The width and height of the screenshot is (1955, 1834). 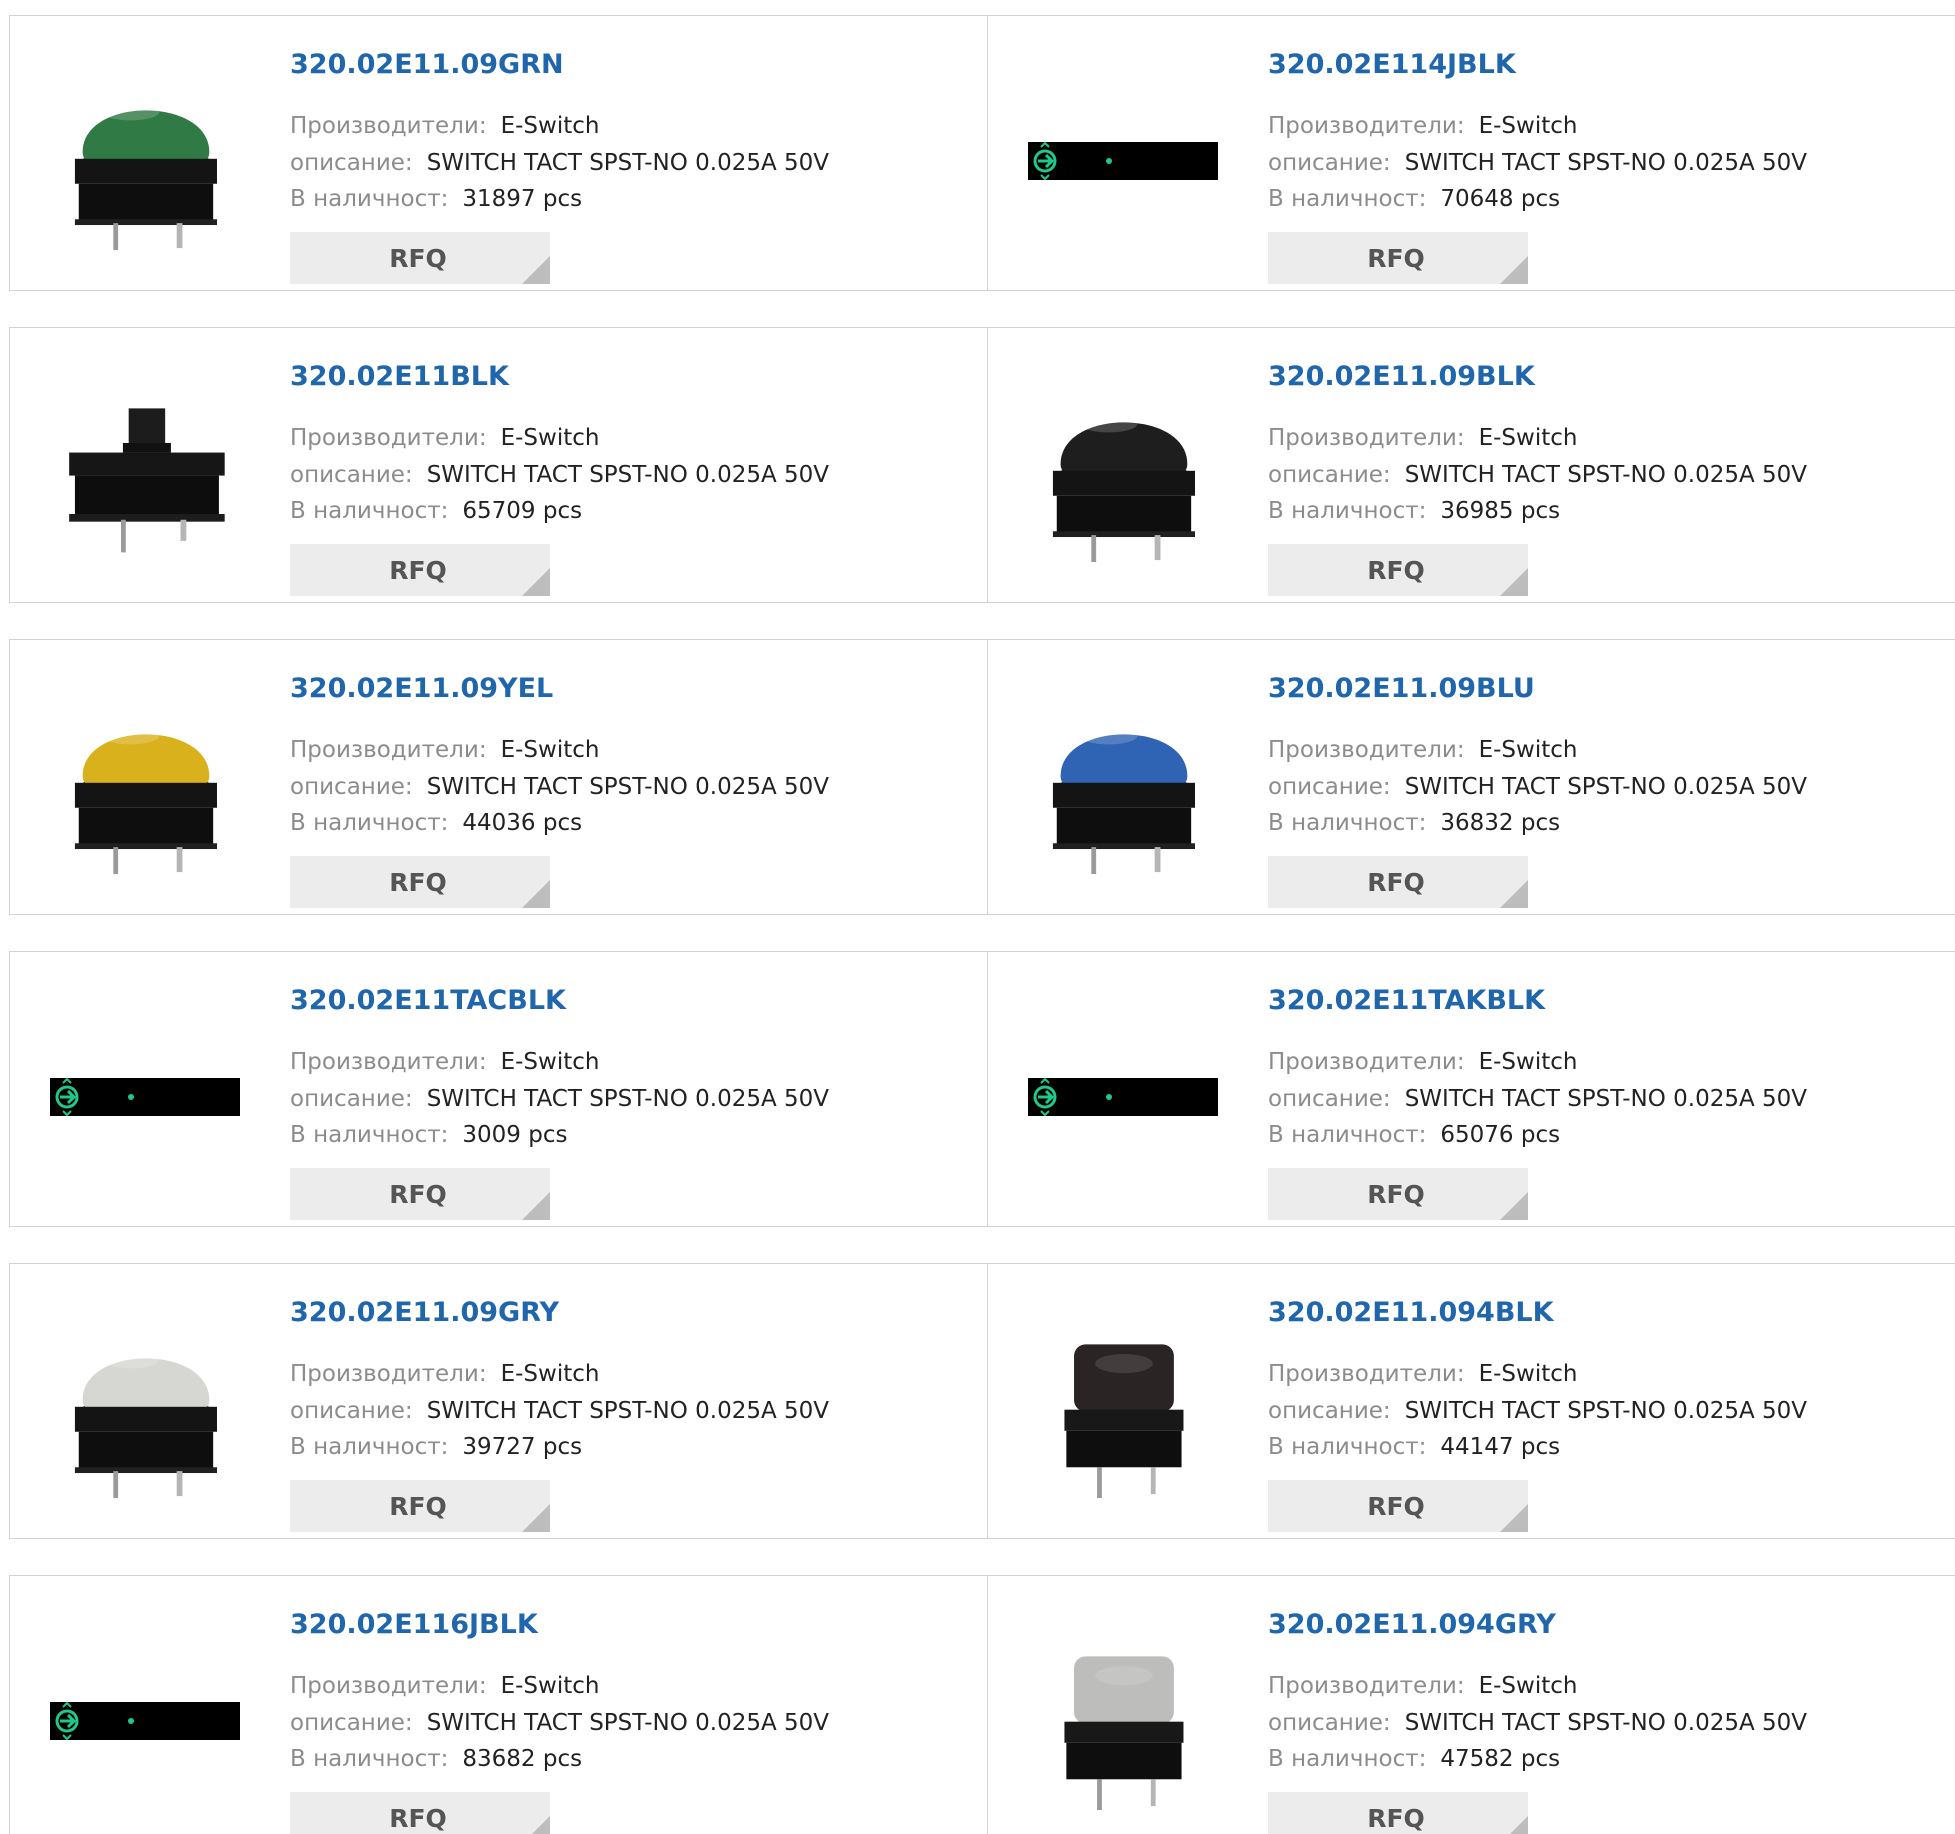 I want to click on product-part-link: 320.02E11.09YEL, so click(x=421, y=688).